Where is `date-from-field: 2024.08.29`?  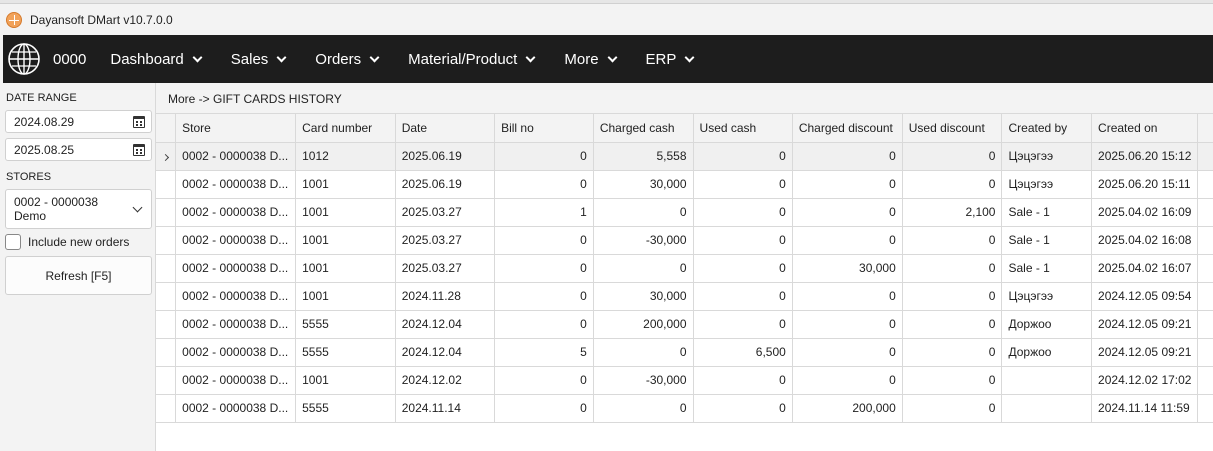
date-from-field: 2024.08.29 is located at coordinates (78, 121).